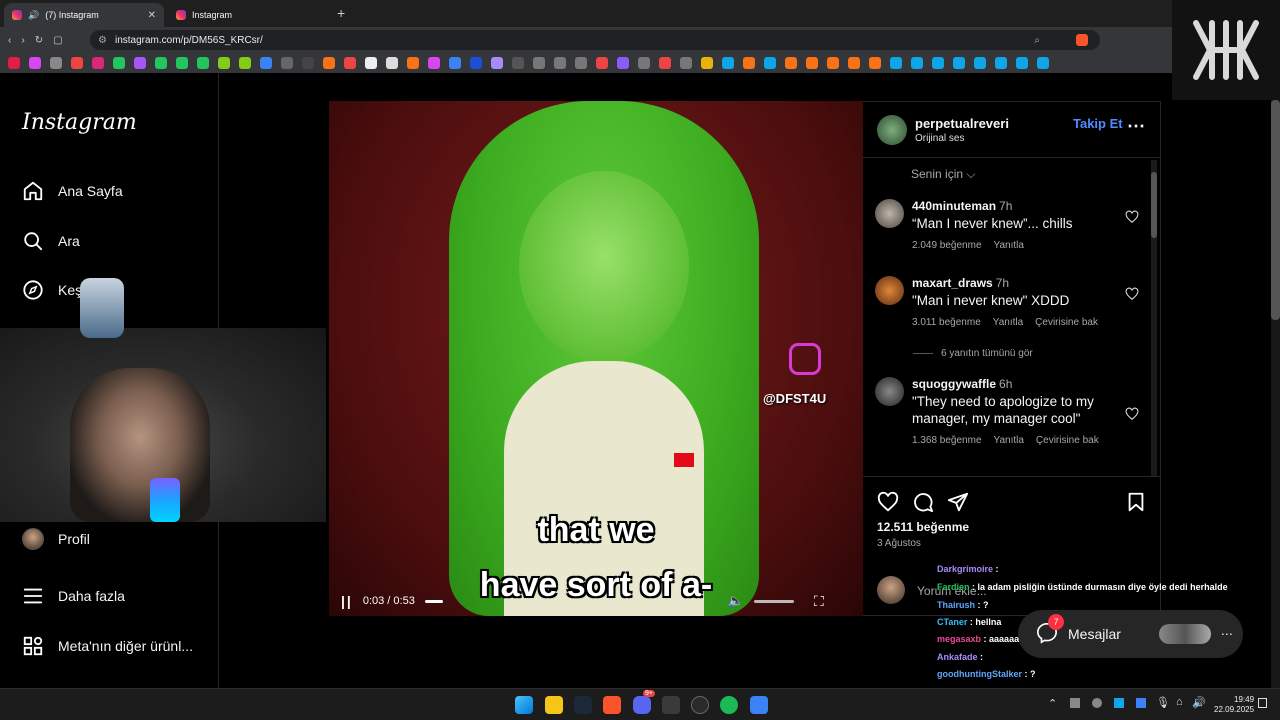 This screenshot has height=720, width=1280. I want to click on comment-icon, so click(923, 502).